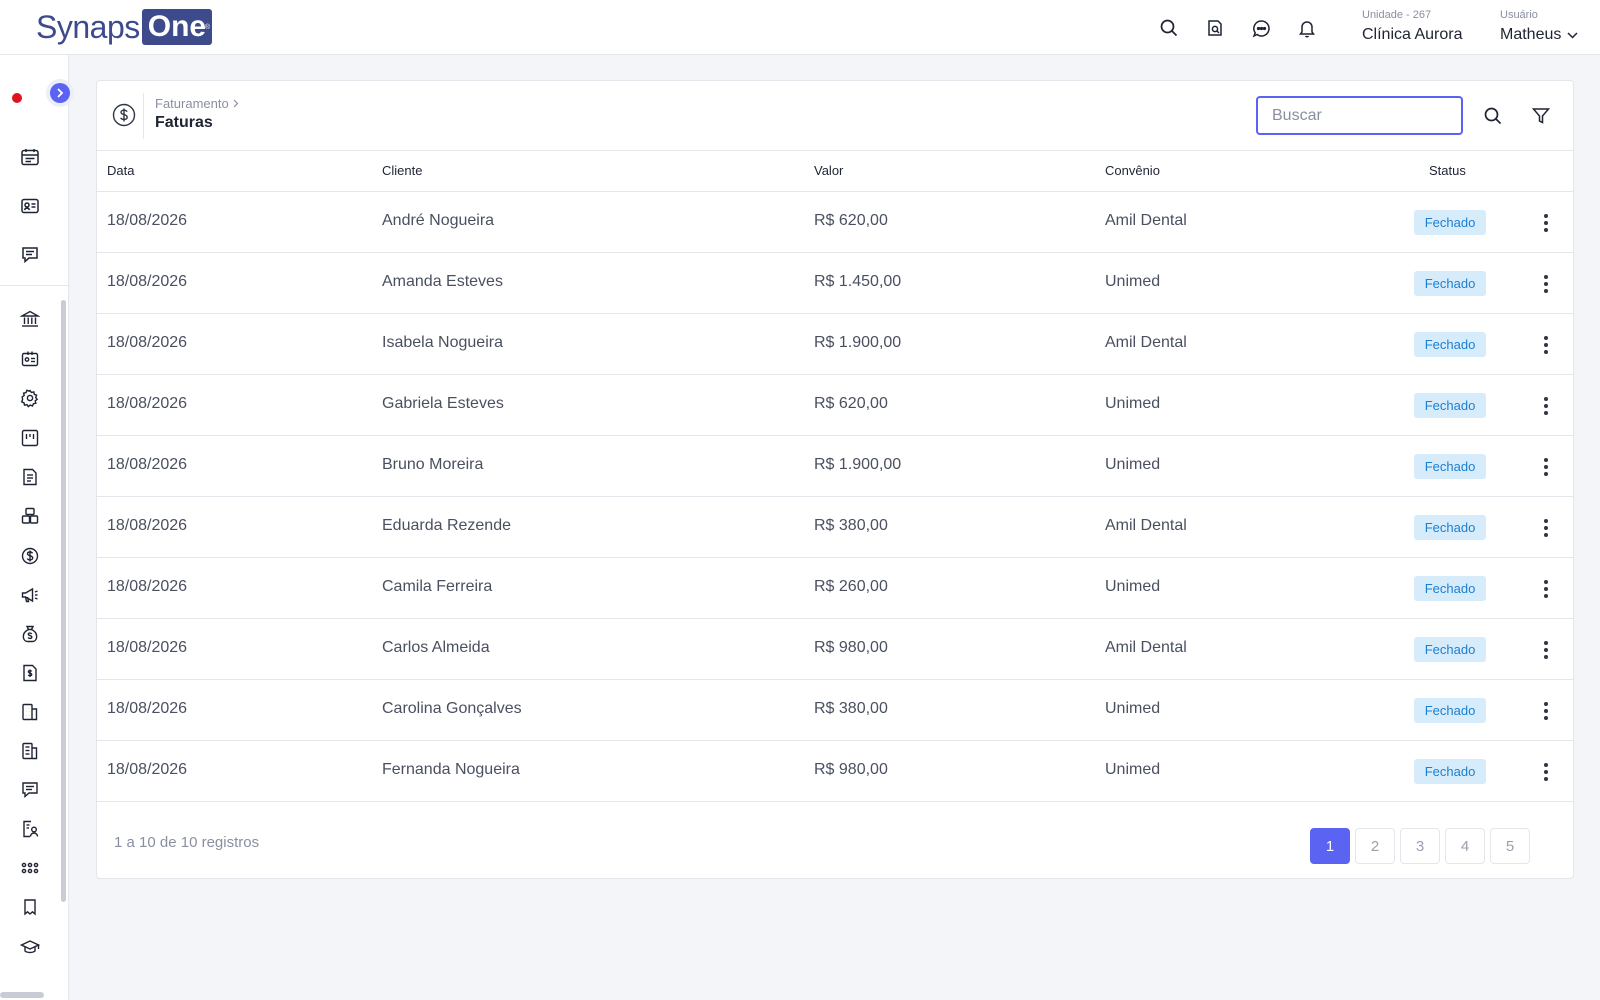  Describe the element at coordinates (1420, 846) in the screenshot. I see `page-button-3: 3` at that location.